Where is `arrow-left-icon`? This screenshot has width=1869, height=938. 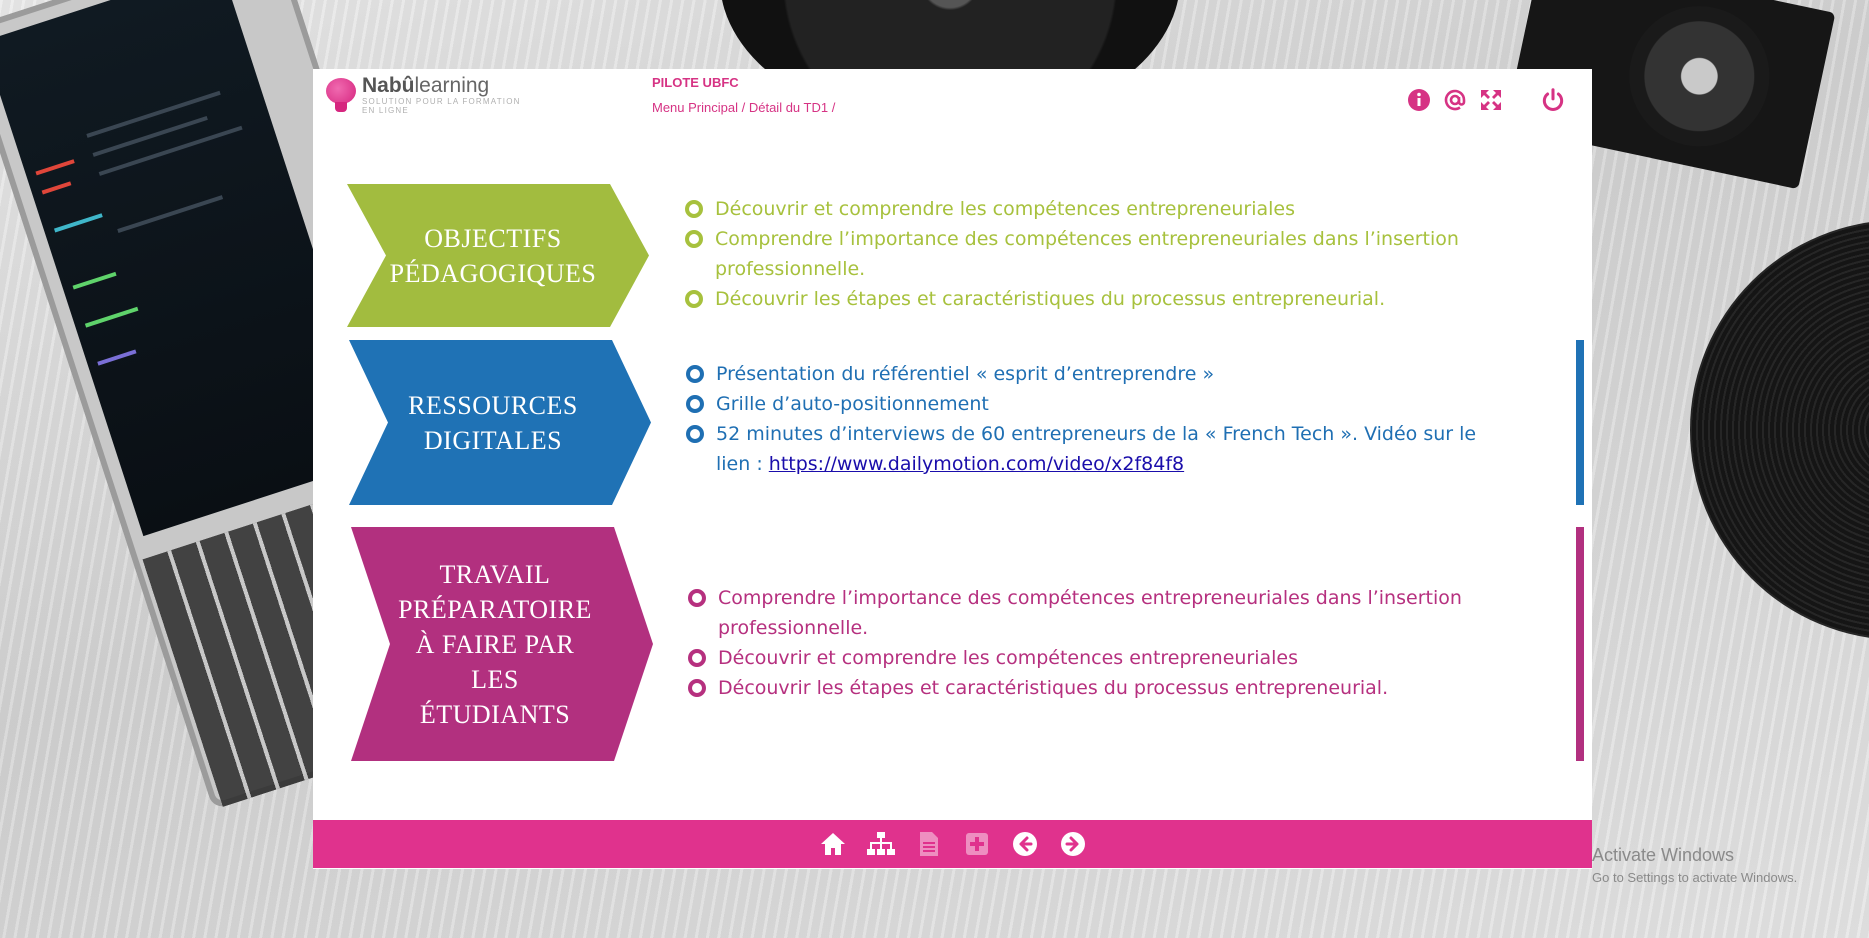 arrow-left-icon is located at coordinates (1025, 844).